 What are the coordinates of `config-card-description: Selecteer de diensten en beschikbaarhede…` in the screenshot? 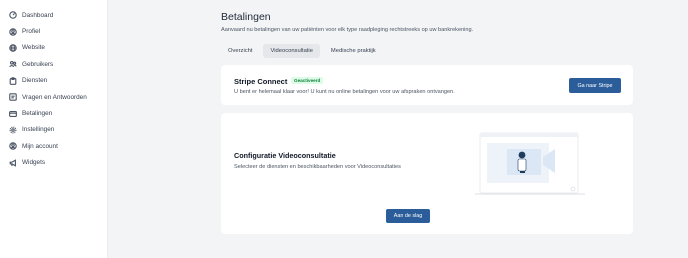 It's located at (317, 167).